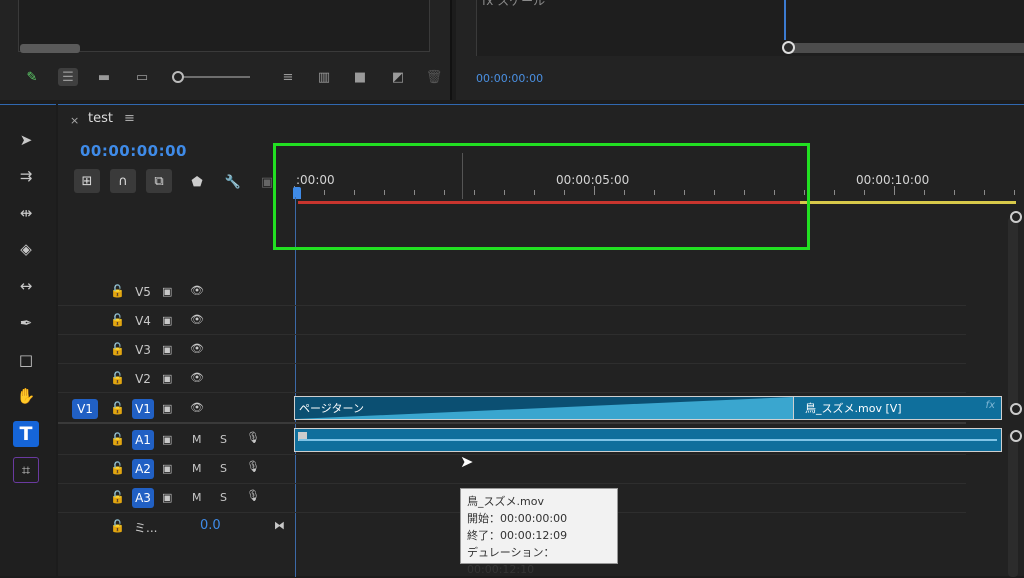  I want to click on settings-wrench-icon: 🔧, so click(233, 182).